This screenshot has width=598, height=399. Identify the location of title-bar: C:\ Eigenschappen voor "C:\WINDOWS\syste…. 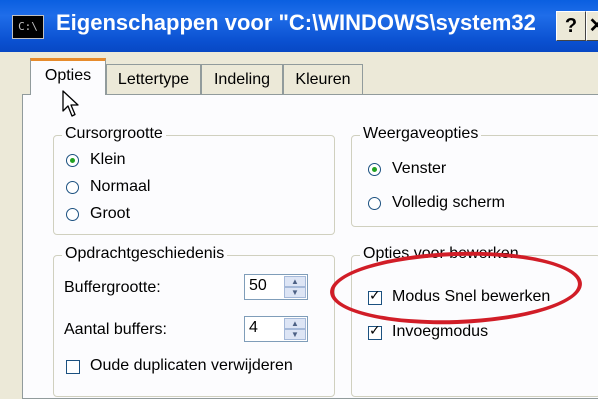
(299, 26).